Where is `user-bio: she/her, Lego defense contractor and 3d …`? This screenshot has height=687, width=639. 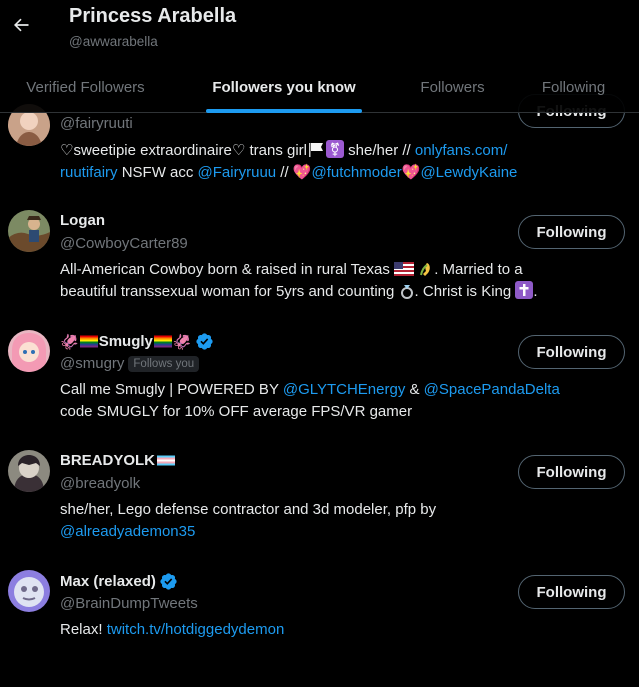
user-bio: she/her, Lego defense contractor and 3d … is located at coordinates (248, 520).